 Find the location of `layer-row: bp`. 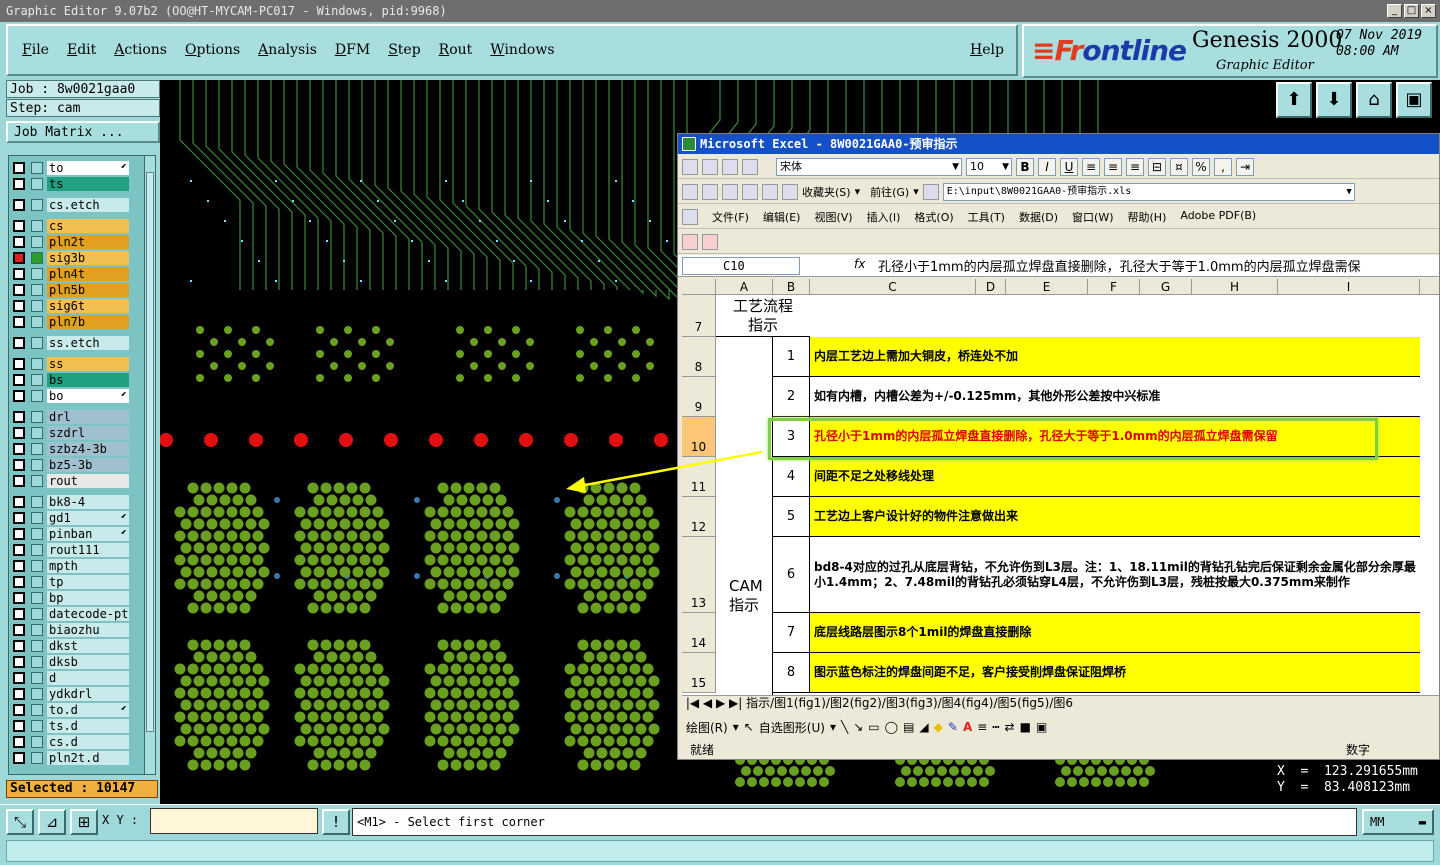

layer-row: bp is located at coordinates (80, 598).